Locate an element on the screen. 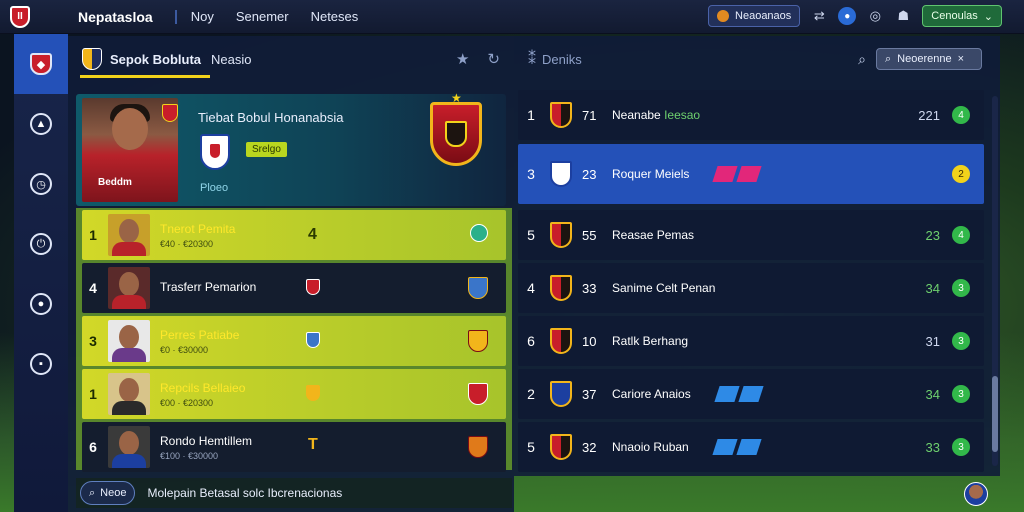  list-item: 3 Perres Patiabe €0 · €30000 is located at coordinates (294, 341).